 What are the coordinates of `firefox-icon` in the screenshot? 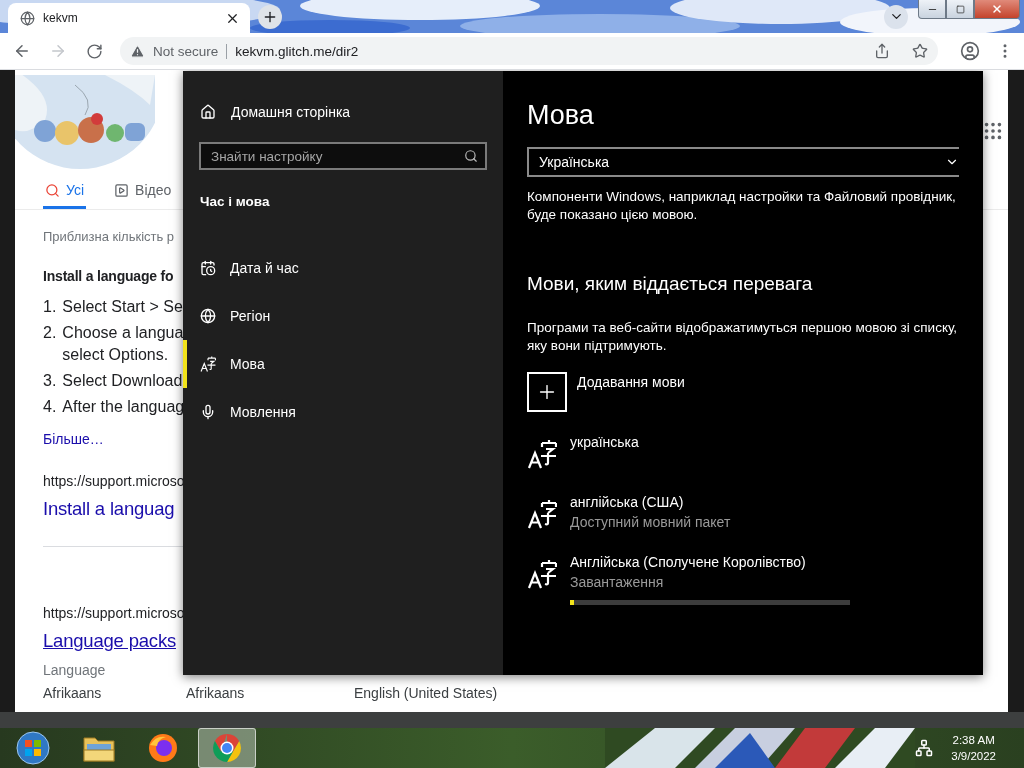 It's located at (163, 748).